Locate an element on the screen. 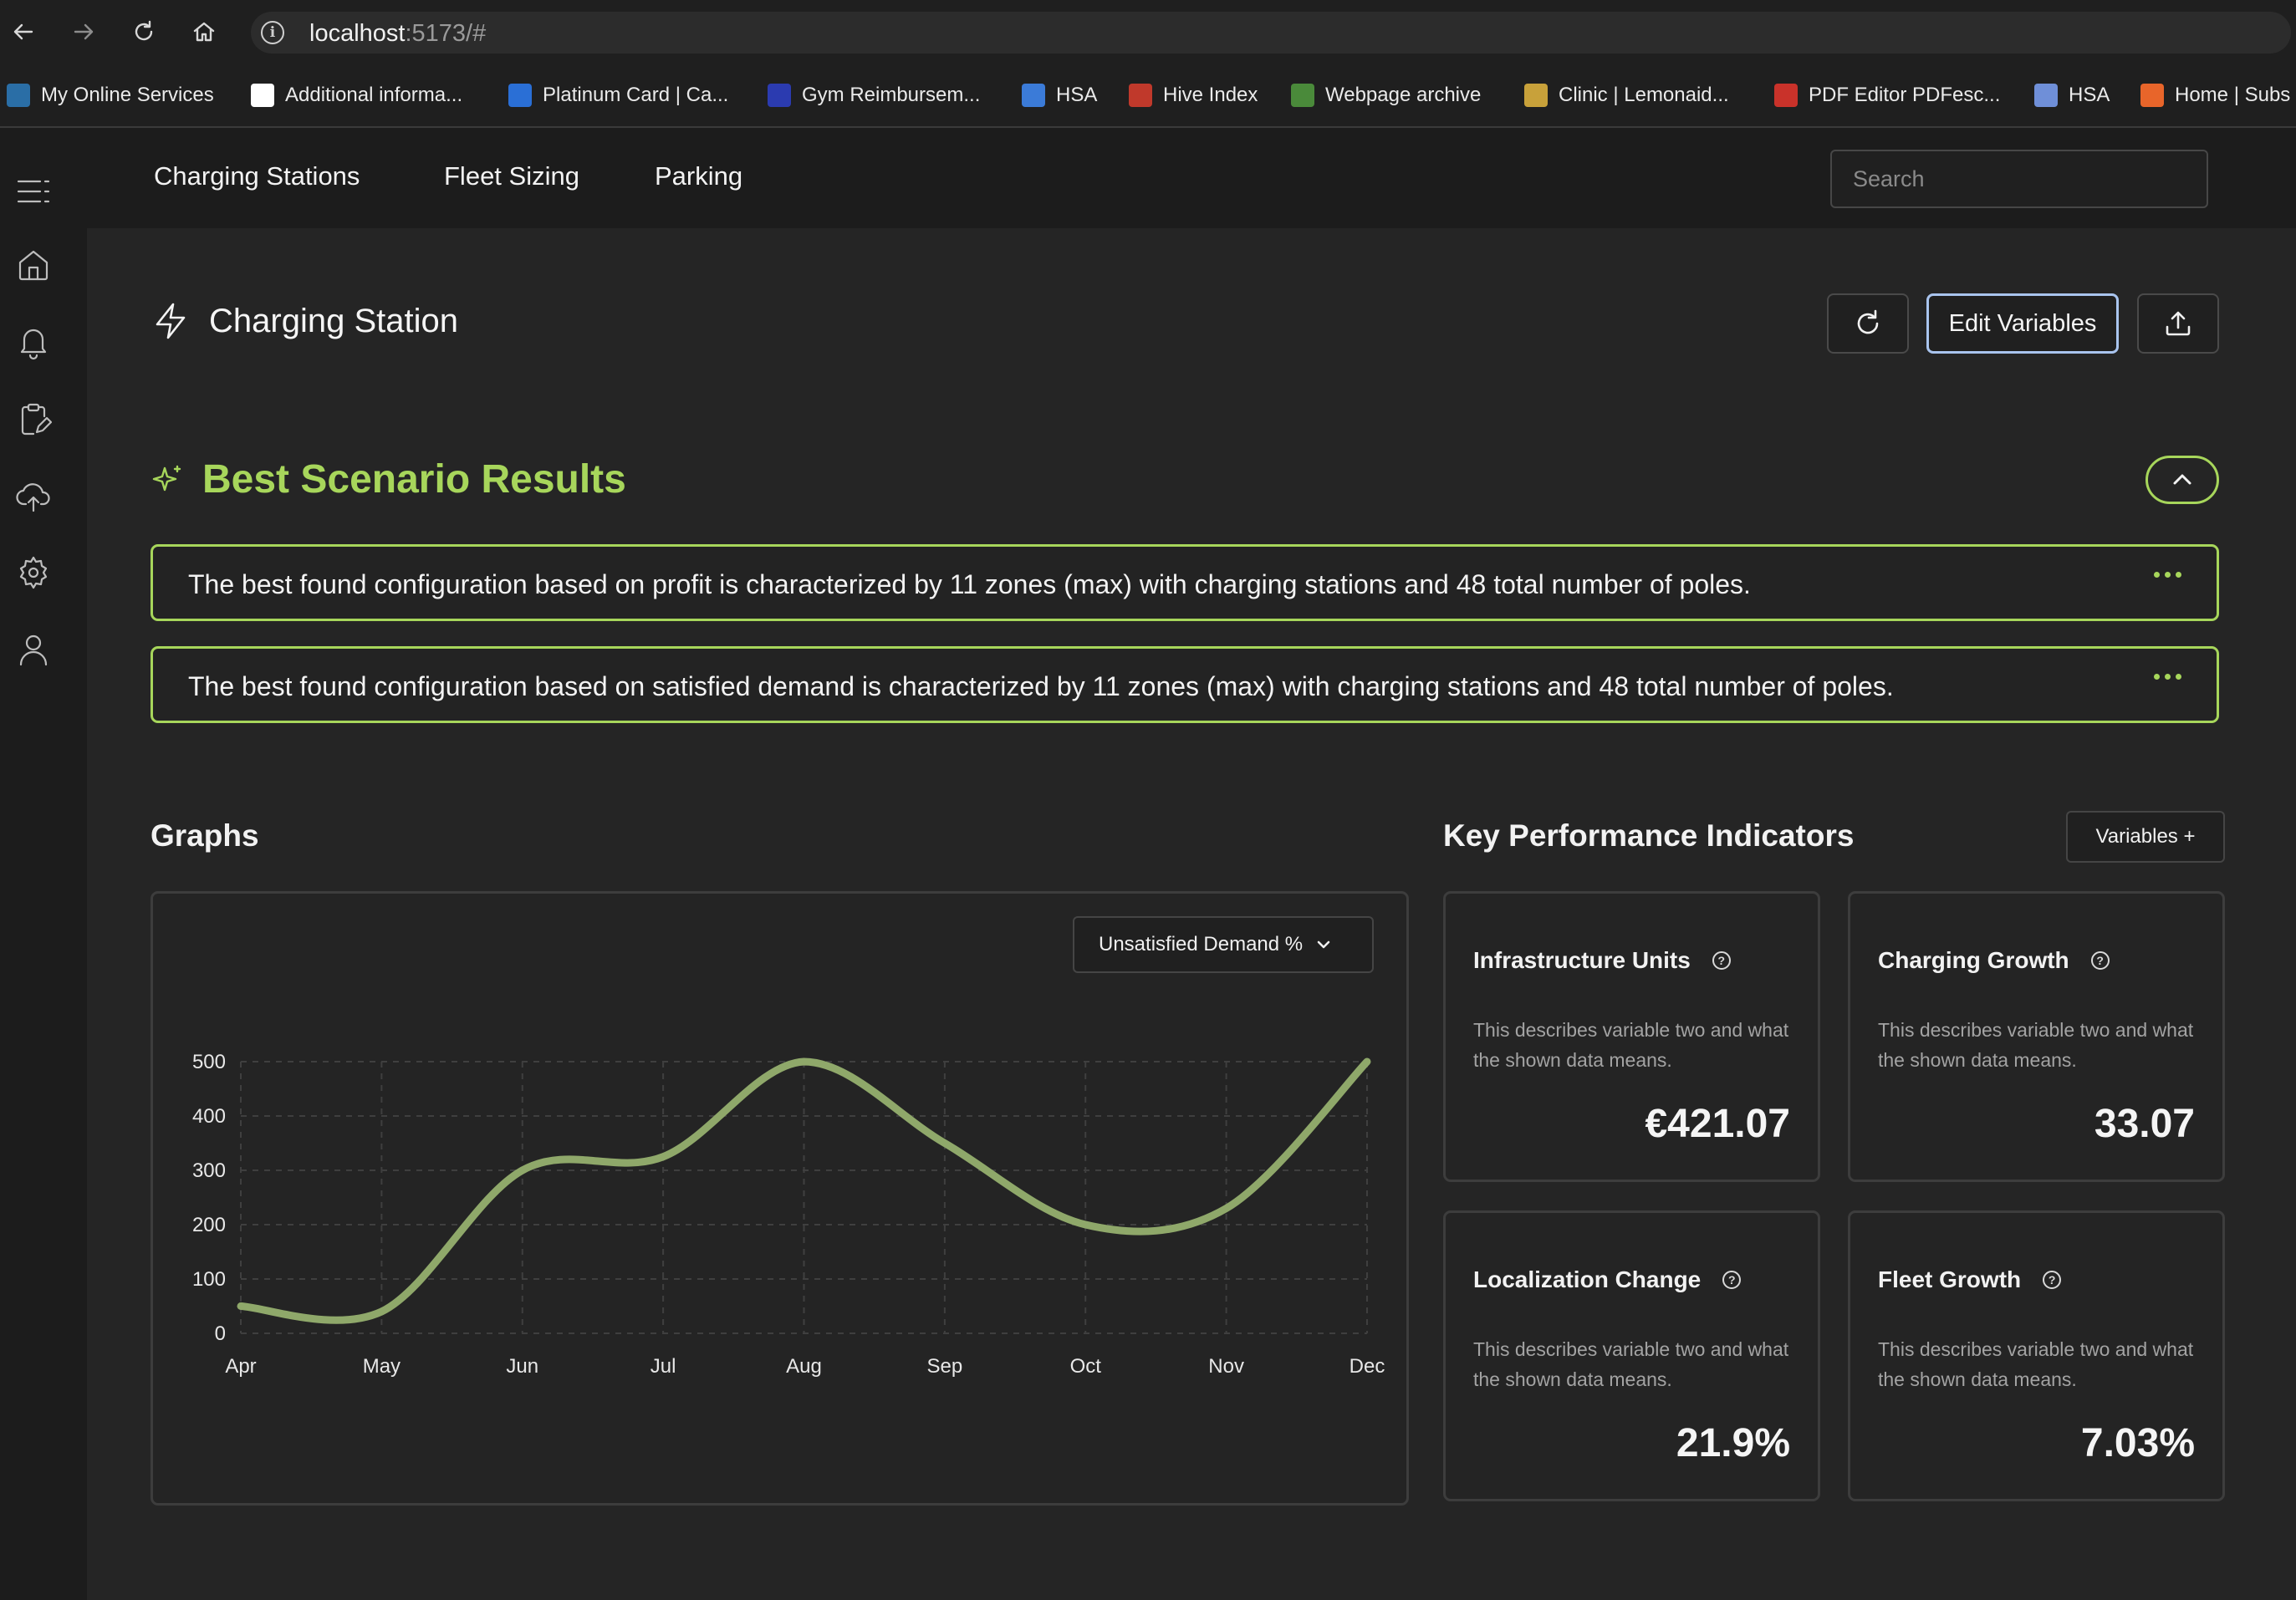 The image size is (2296, 1600). ny-state-icon is located at coordinates (19, 95).